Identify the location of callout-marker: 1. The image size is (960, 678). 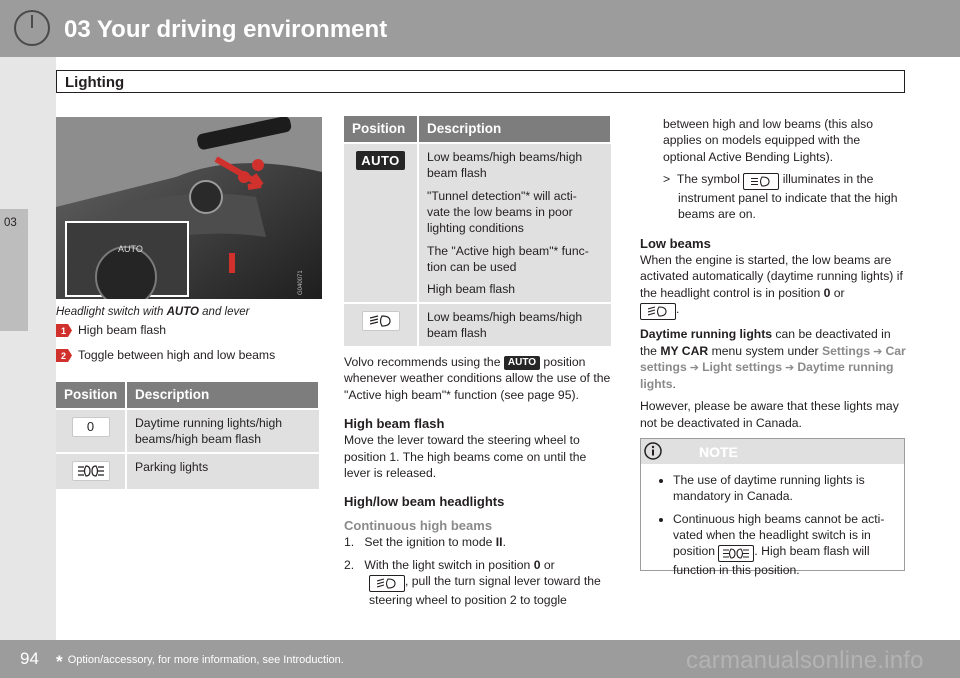
(64, 330).